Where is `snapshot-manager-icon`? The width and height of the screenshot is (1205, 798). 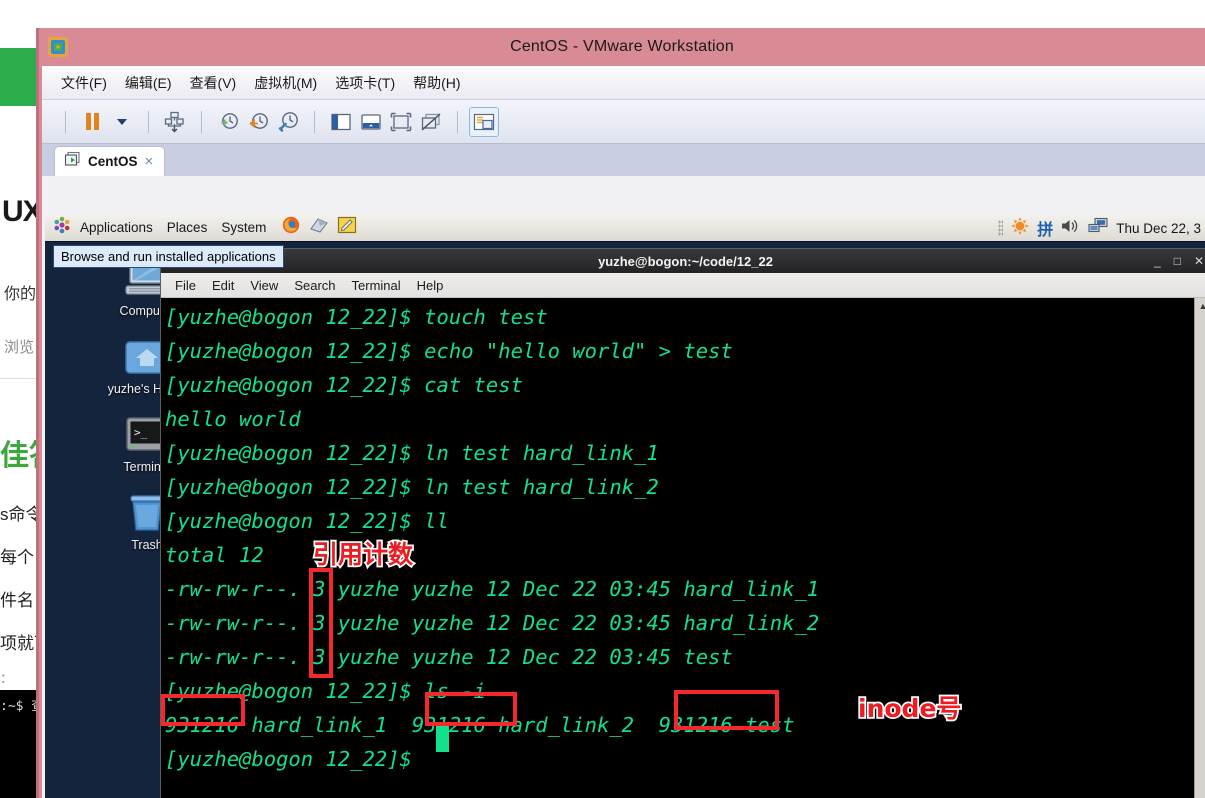
snapshot-manager-icon is located at coordinates (288, 121).